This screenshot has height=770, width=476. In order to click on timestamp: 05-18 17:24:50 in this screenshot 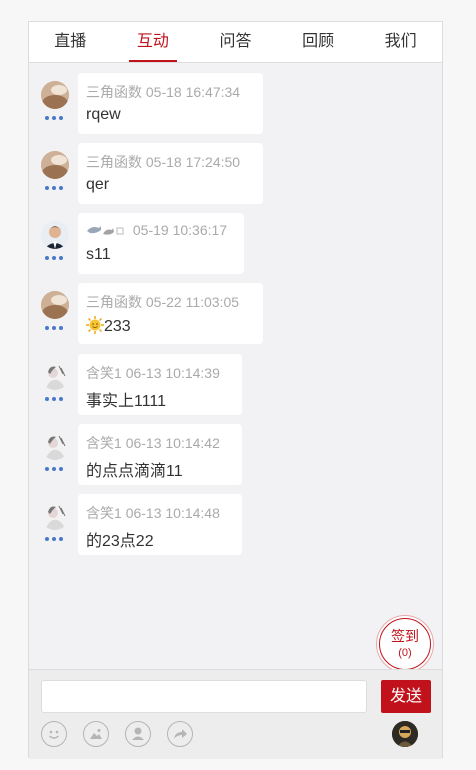, I will do `click(193, 162)`.